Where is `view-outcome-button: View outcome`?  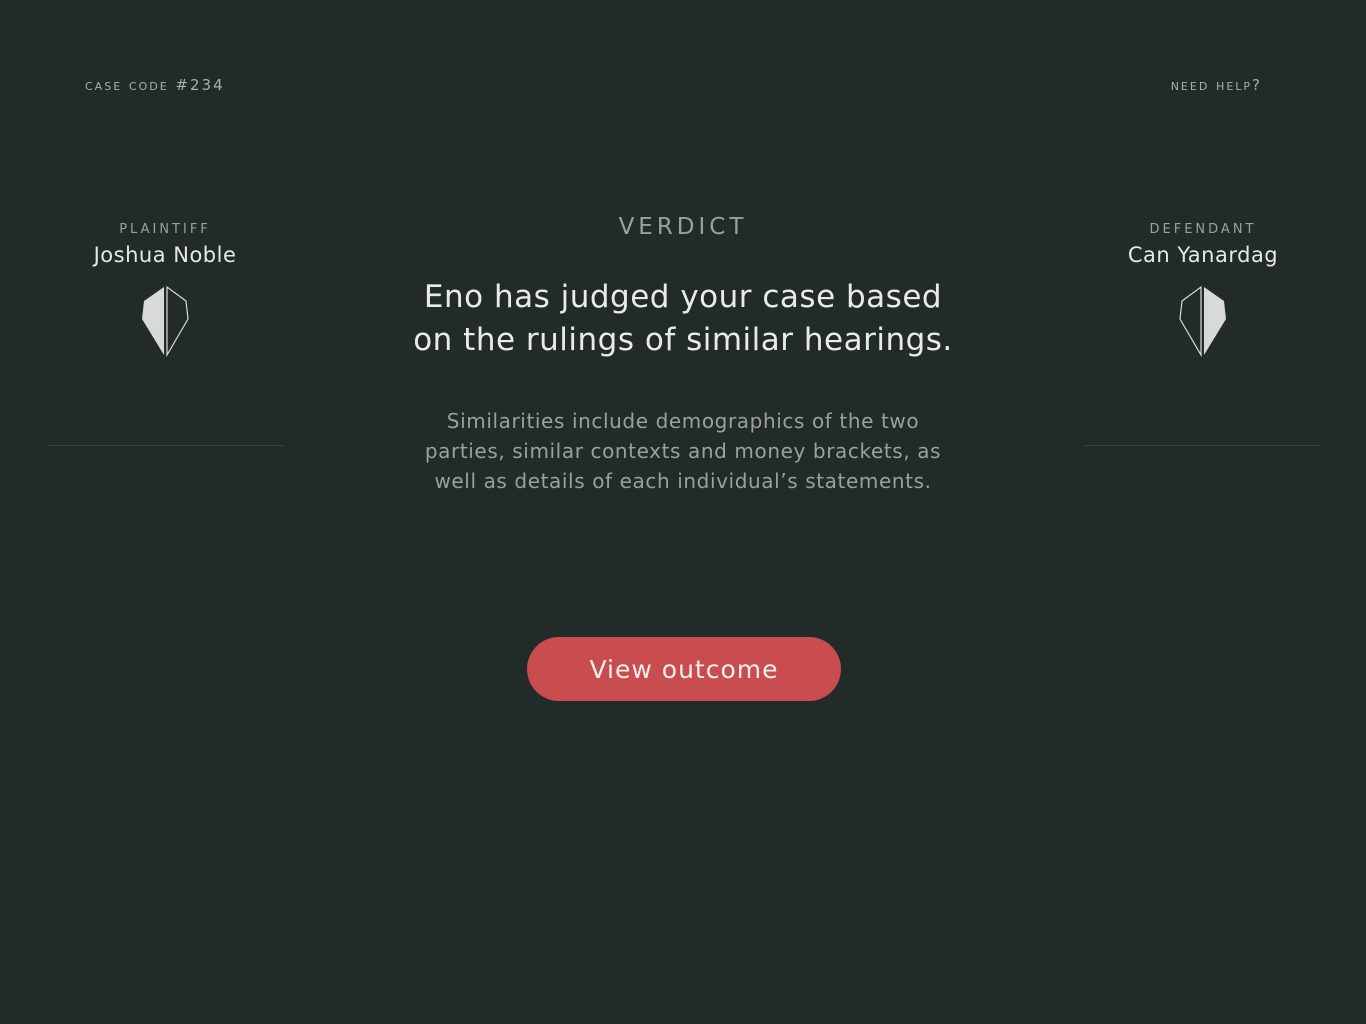
view-outcome-button: View outcome is located at coordinates (684, 669).